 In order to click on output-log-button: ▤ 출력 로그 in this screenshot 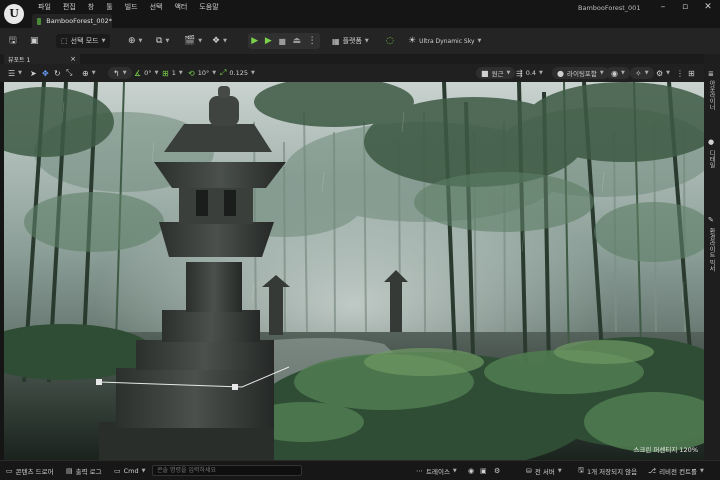, I will do `click(84, 471)`.